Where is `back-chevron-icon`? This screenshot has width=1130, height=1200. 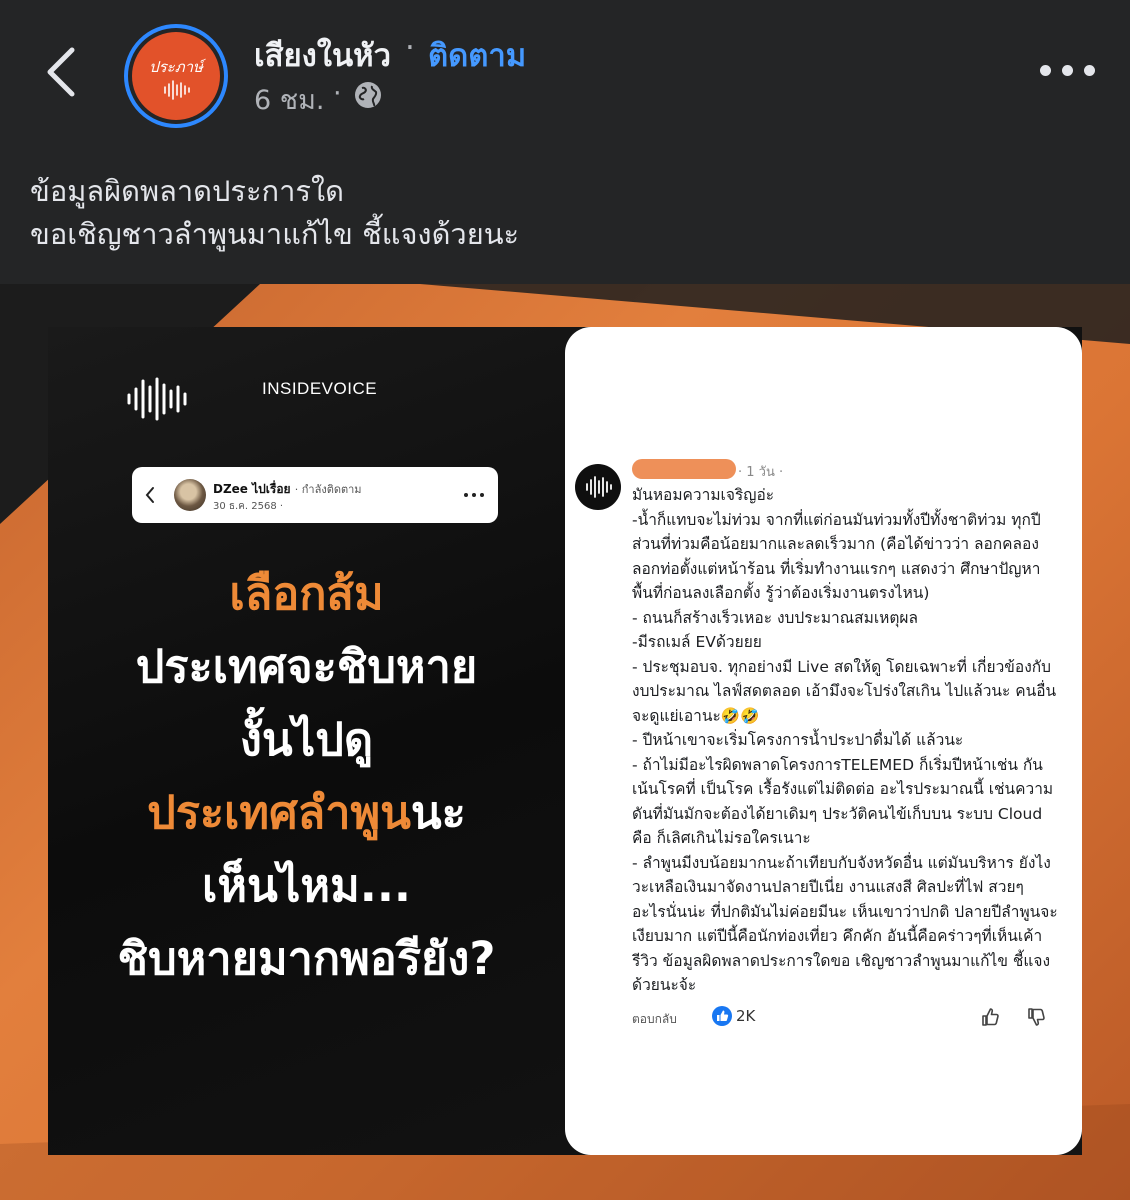 back-chevron-icon is located at coordinates (67, 72).